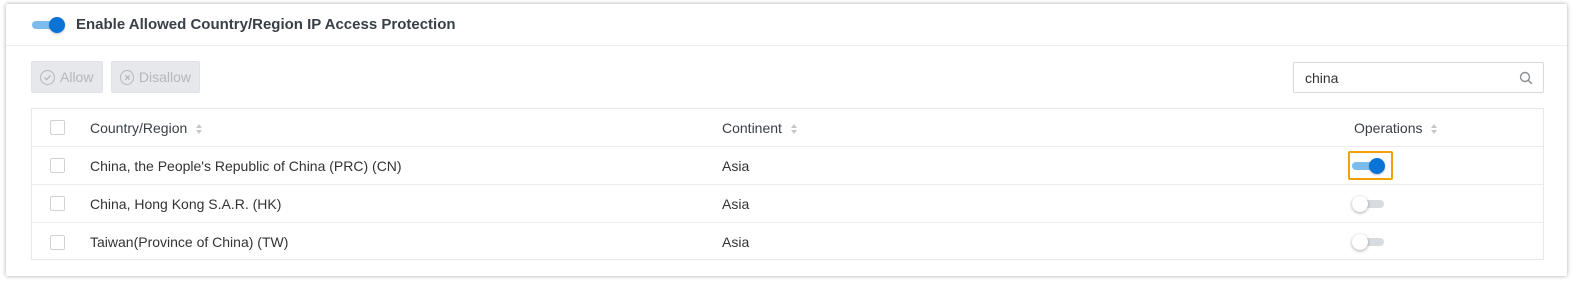 The height and width of the screenshot is (284, 1594). Describe the element at coordinates (186, 203) in the screenshot. I see `country-cell: China, Hong Kong S.A.R. (HK)` at that location.